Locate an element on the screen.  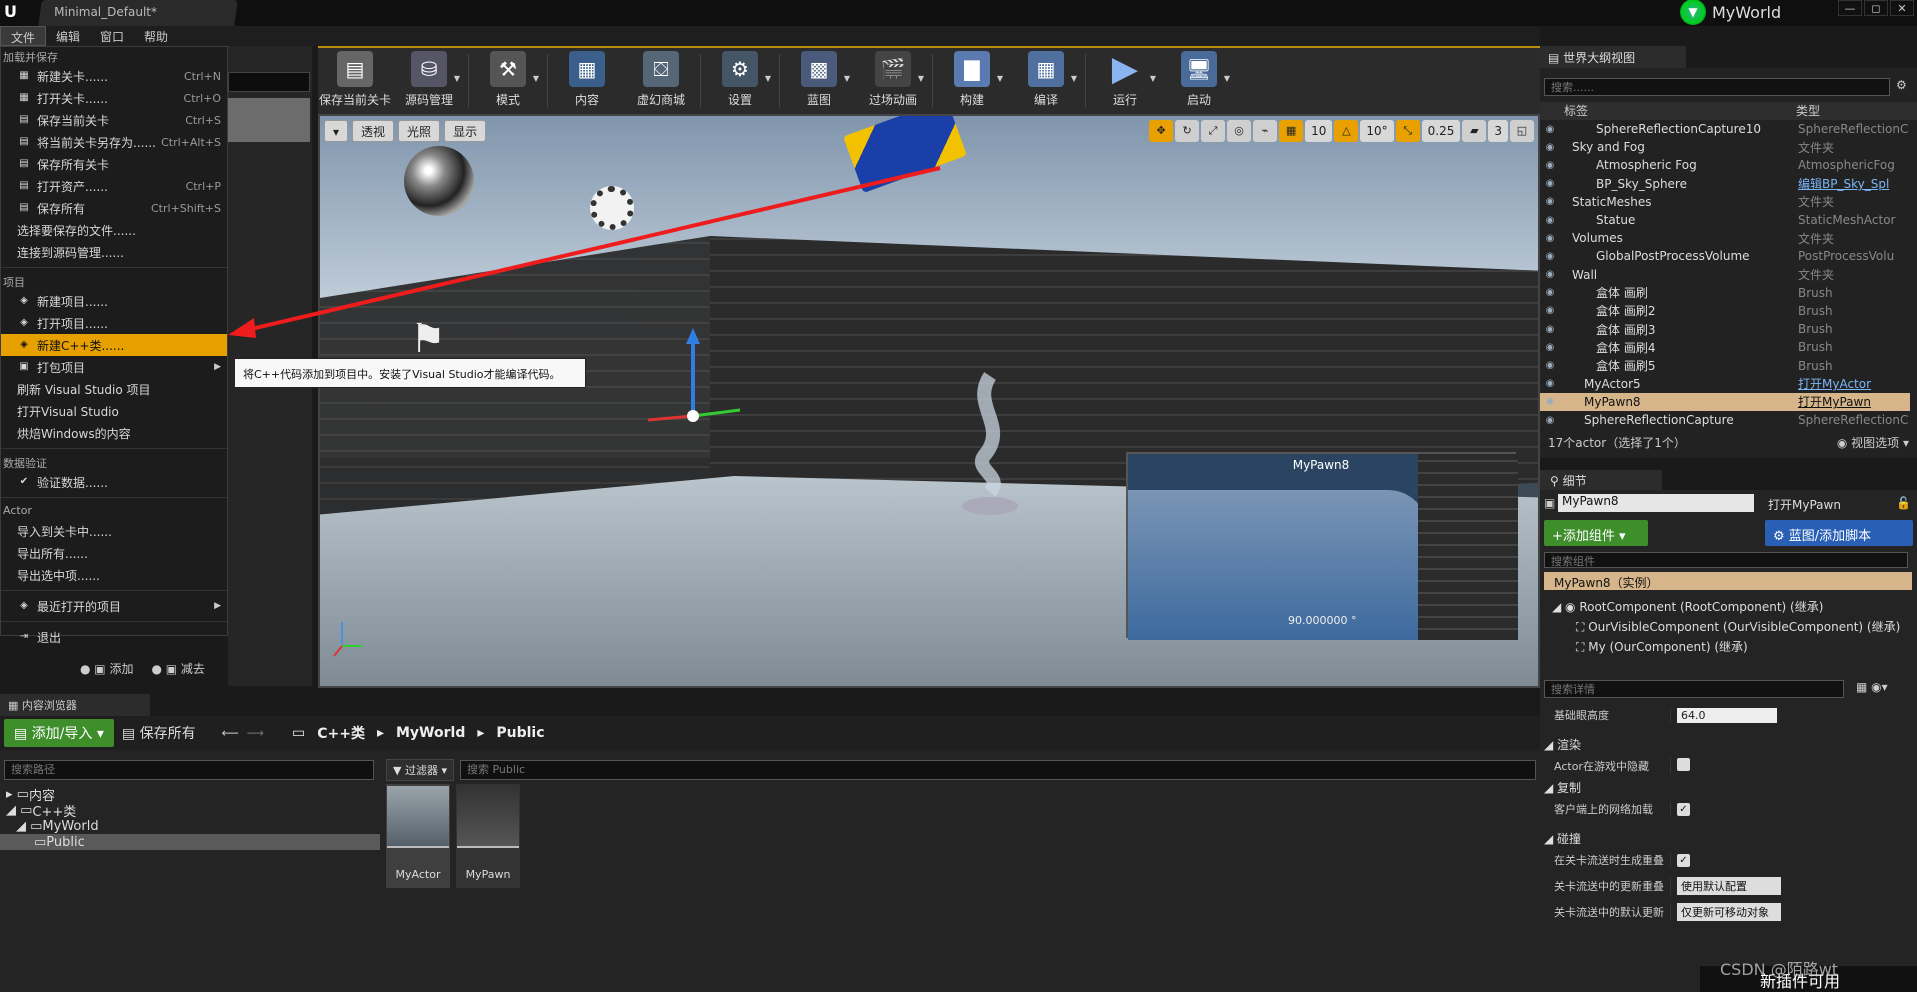
surface-snap-icon: ⌁ is located at coordinates (1265, 131).